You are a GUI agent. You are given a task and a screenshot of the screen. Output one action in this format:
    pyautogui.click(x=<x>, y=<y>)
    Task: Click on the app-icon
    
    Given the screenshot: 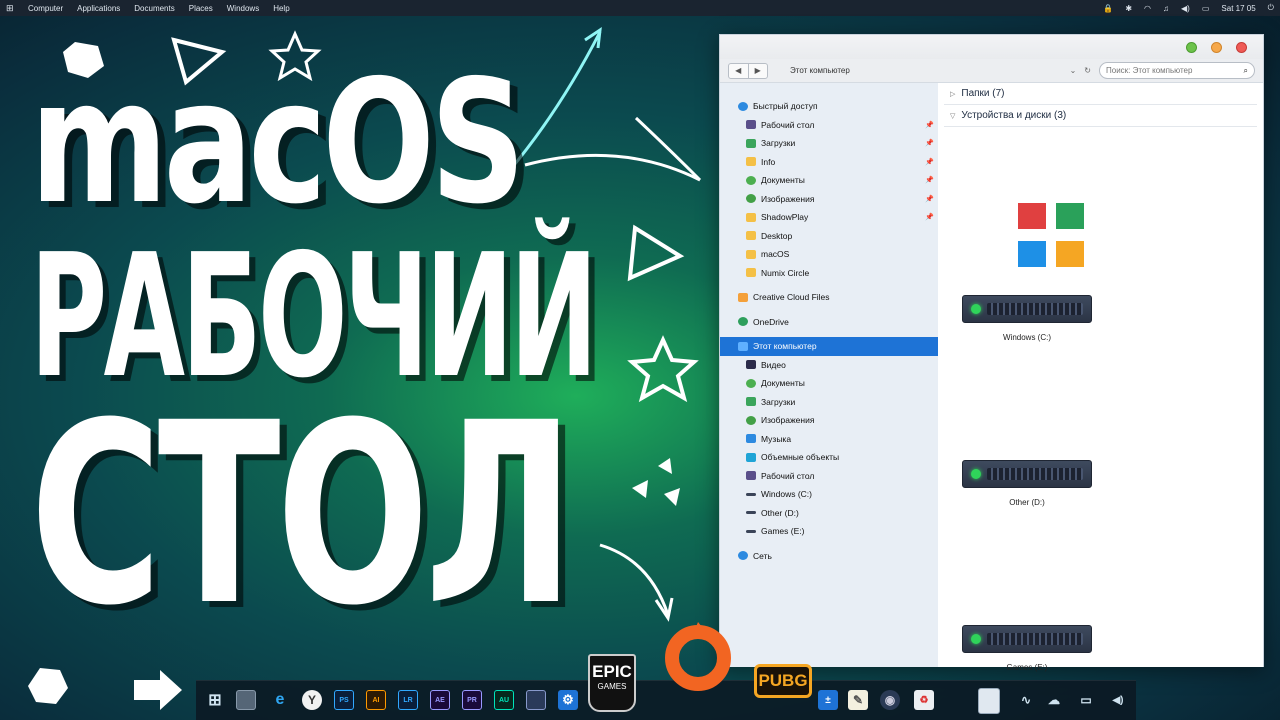 What is the action you would take?
    pyautogui.click(x=536, y=700)
    